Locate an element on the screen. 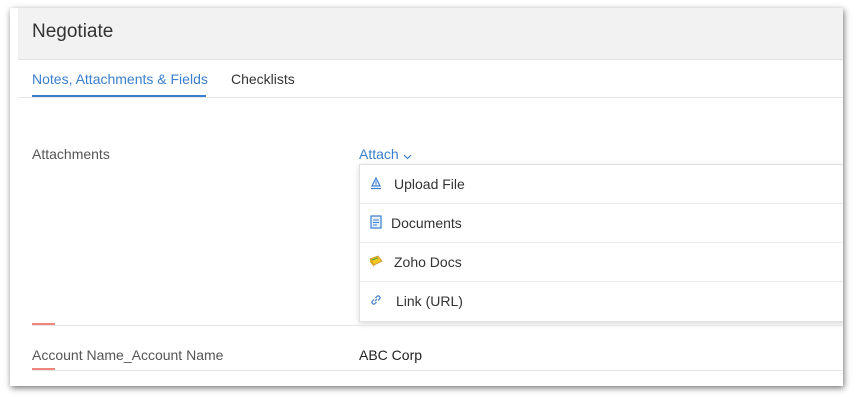 The width and height of the screenshot is (859, 397). account-name-label: Account Name_Account Name is located at coordinates (128, 355).